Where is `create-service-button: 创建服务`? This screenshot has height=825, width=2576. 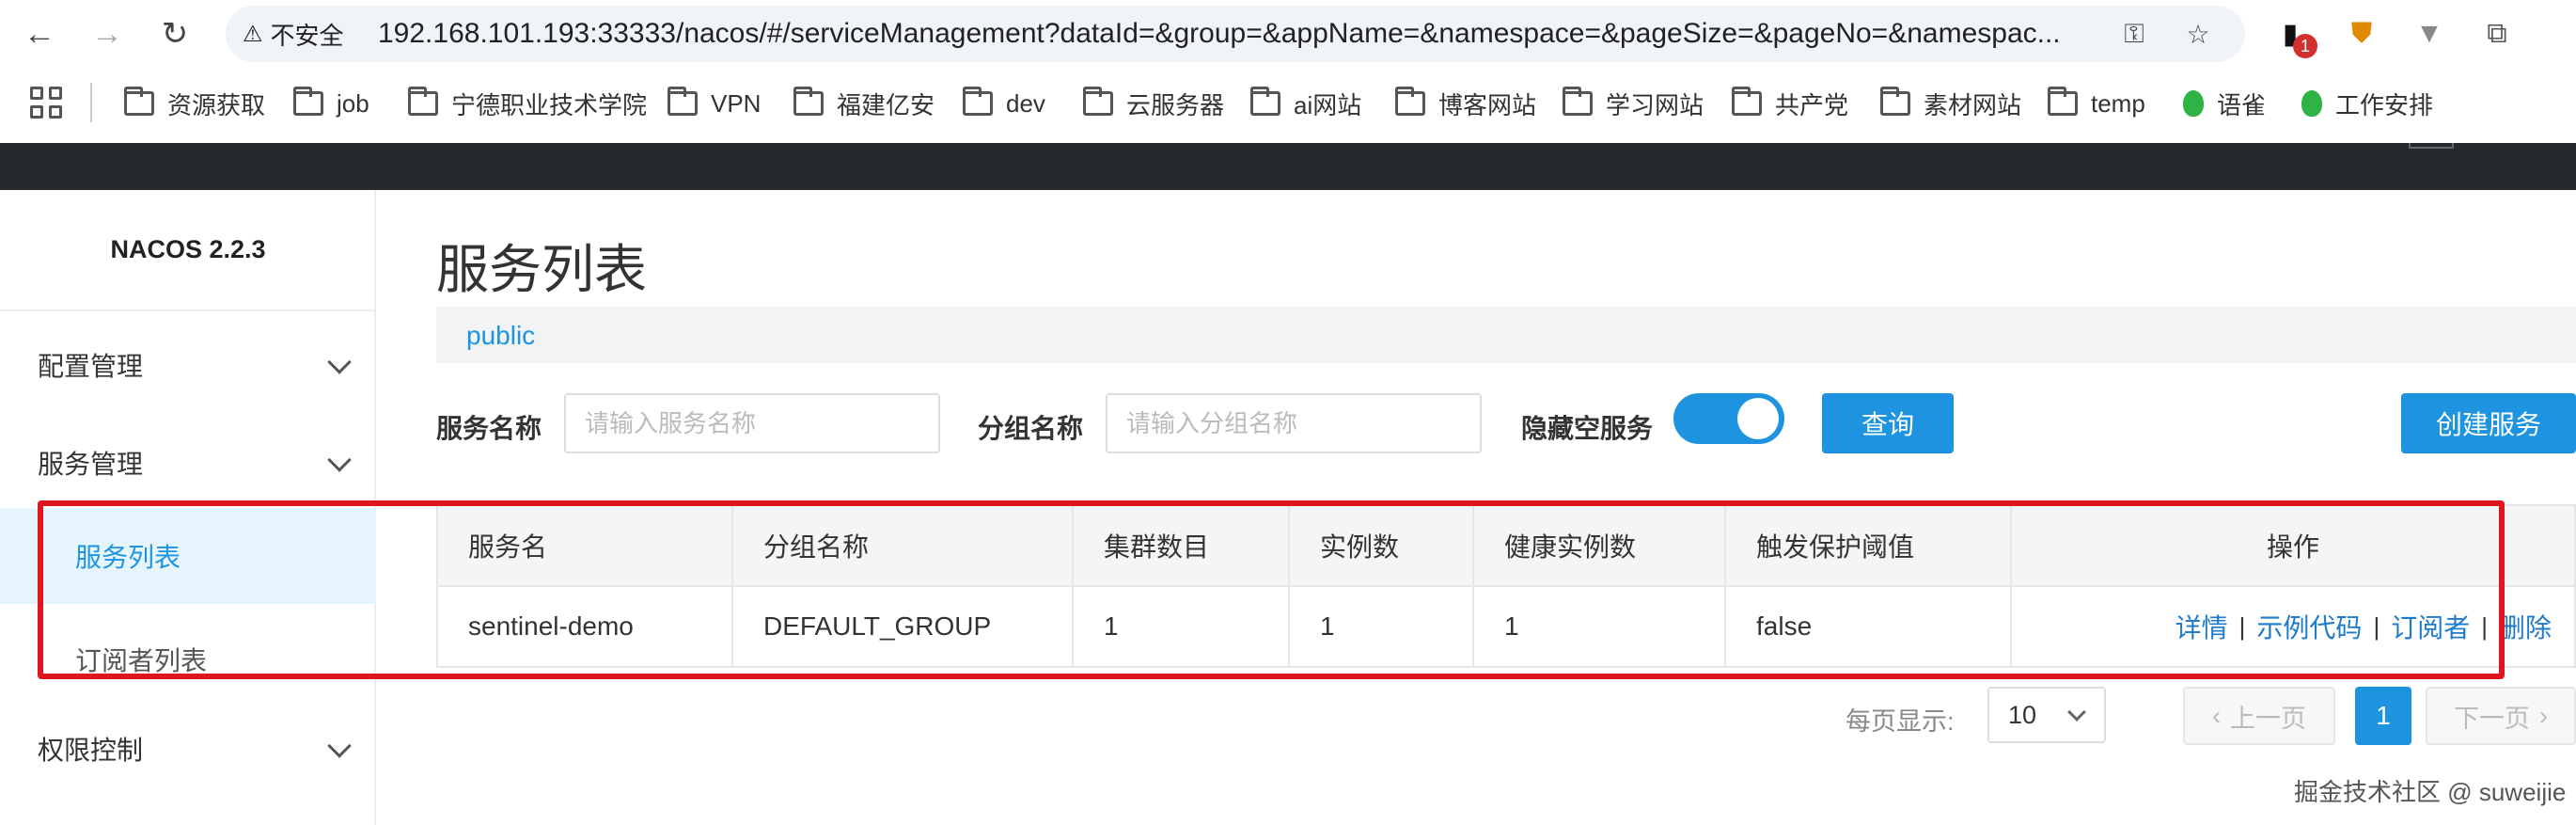
create-service-button: 创建服务 is located at coordinates (2488, 423).